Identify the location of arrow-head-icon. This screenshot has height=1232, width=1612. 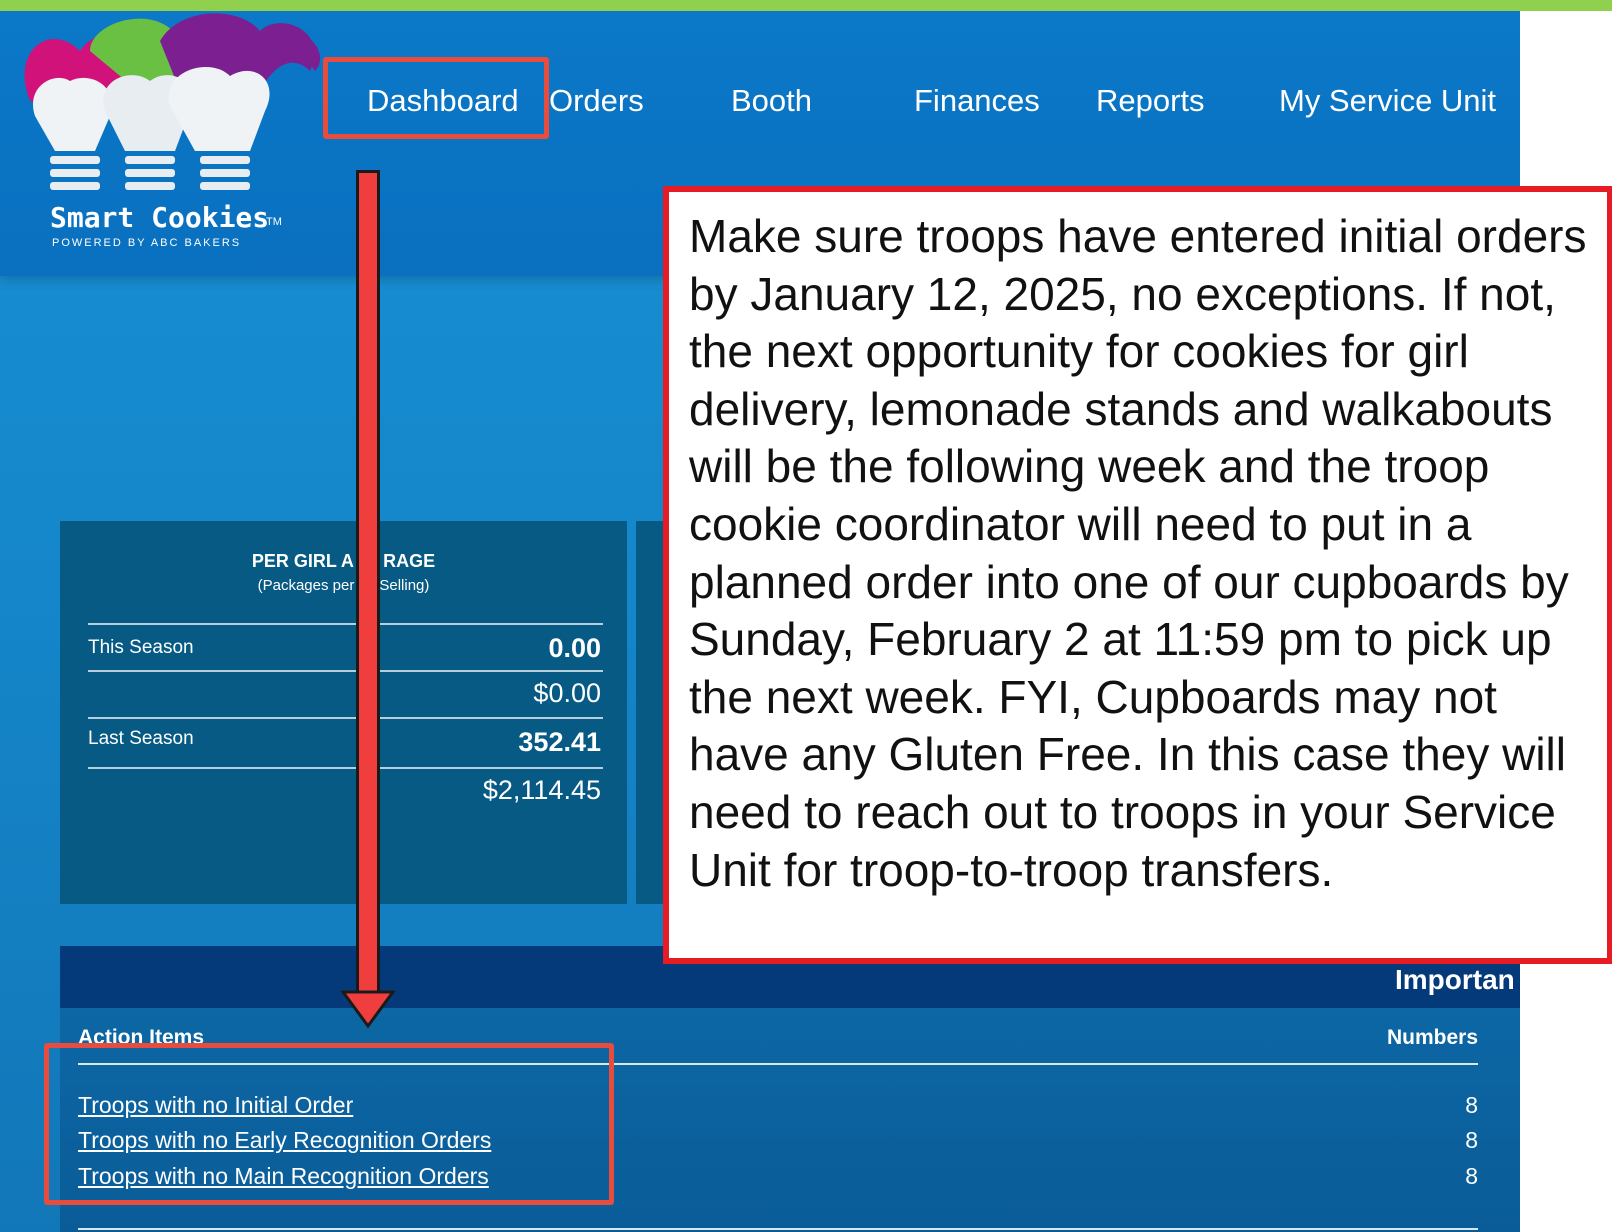
(368, 1009).